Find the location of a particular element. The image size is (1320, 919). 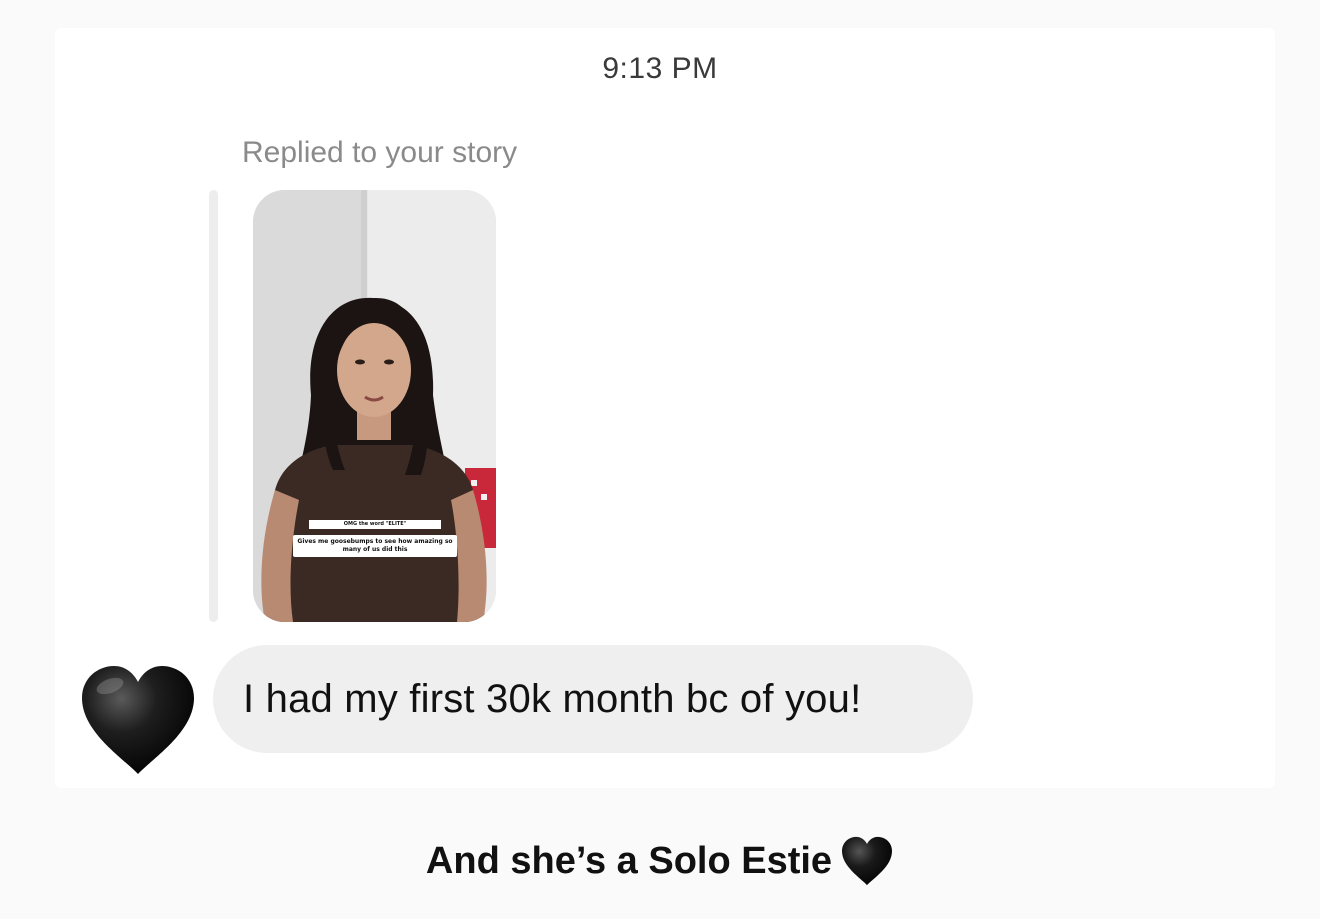

story-photo is located at coordinates (374, 406).